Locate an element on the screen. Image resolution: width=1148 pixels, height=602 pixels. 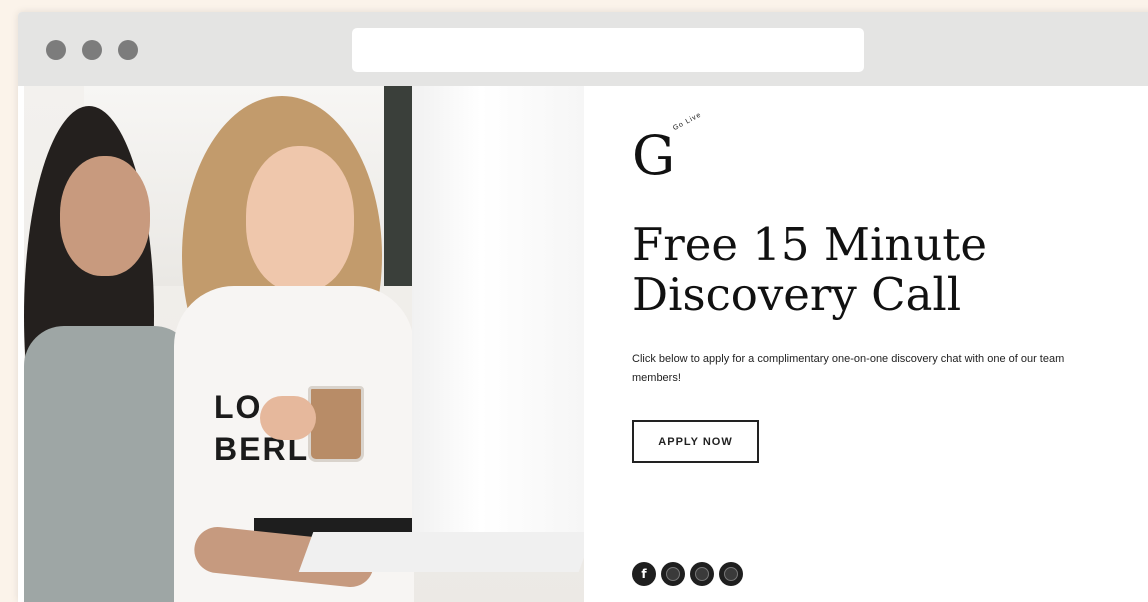
computer-monitor is located at coordinates (498, 314).